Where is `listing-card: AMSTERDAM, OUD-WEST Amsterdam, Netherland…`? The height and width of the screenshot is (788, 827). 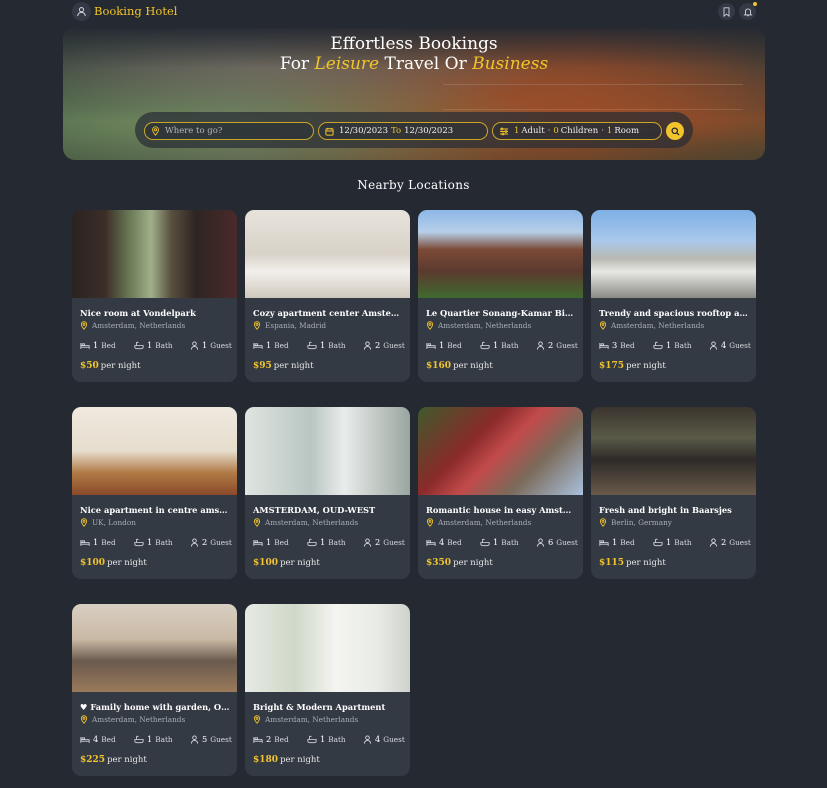 listing-card: AMSTERDAM, OUD-WEST Amsterdam, Netherland… is located at coordinates (327, 493).